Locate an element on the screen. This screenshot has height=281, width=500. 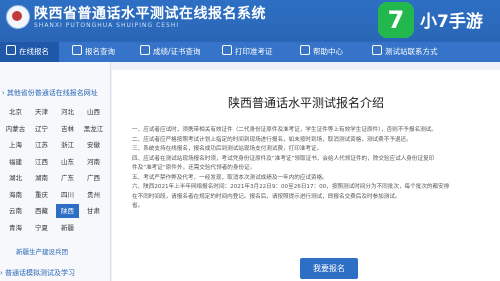
badge-text: 小7手游 is located at coordinates (451, 22).